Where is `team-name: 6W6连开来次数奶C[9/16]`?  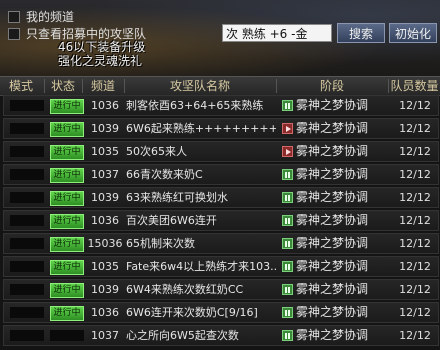
team-name: 6W6连开来次数奶C[9/16] is located at coordinates (192, 312).